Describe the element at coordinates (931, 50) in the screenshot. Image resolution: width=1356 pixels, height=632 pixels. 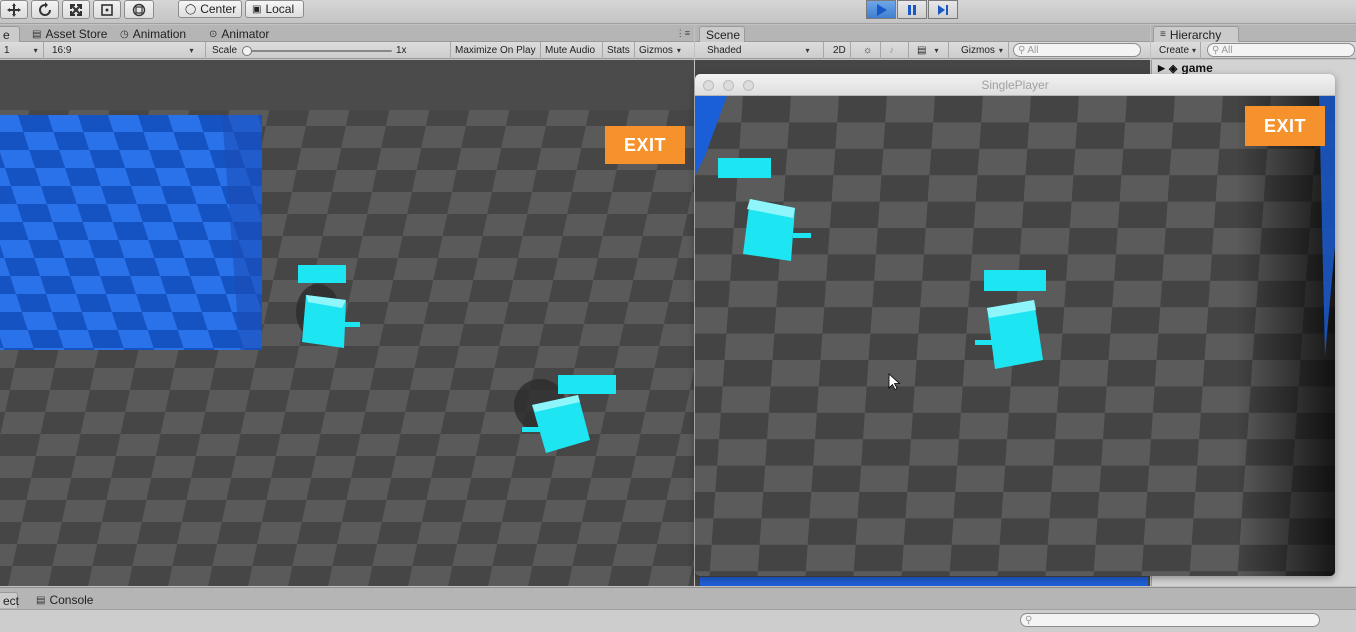
I see `effects-dropdown: ▤ ▾` at that location.